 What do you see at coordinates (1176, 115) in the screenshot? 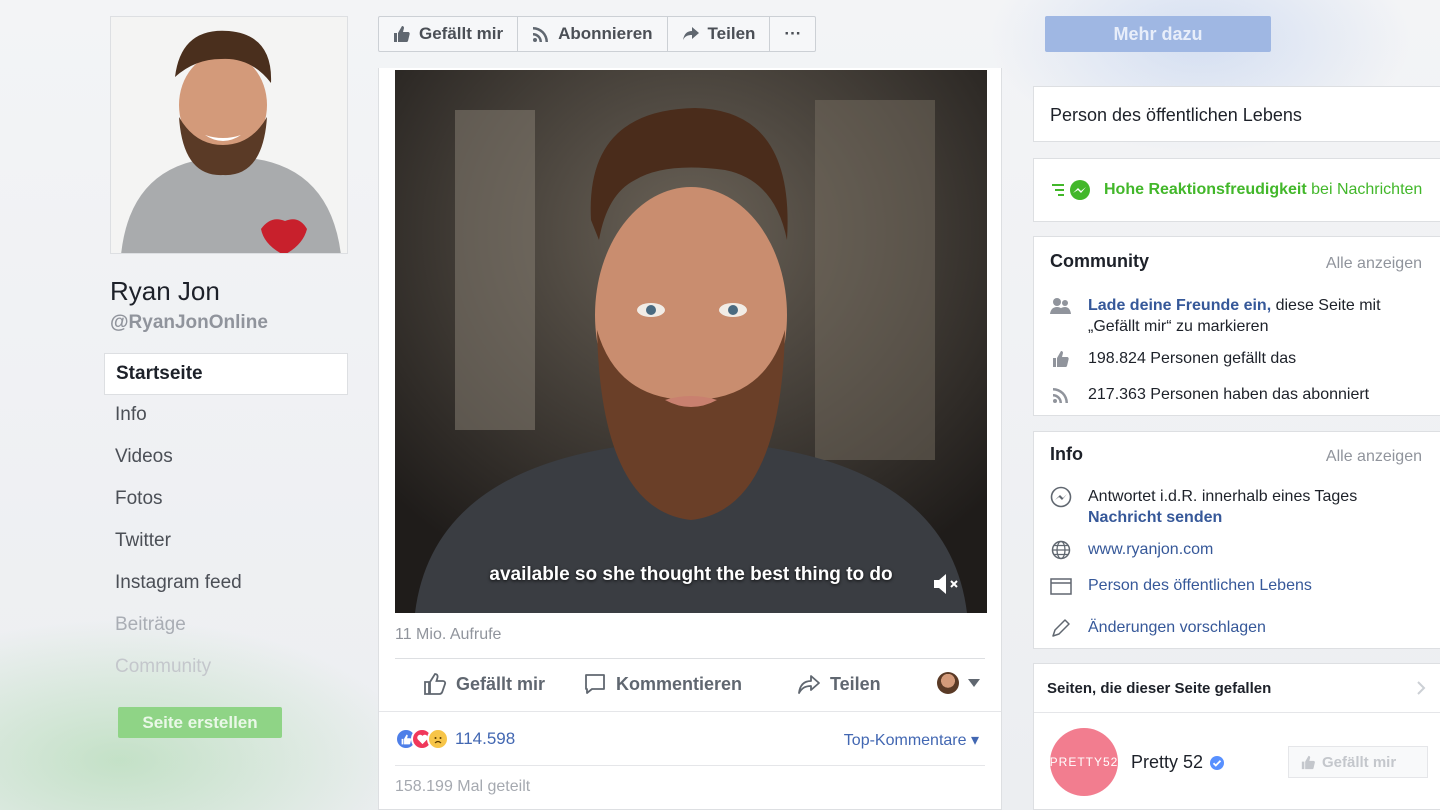
I see `page-category: Person des öffentlichen Lebens` at bounding box center [1176, 115].